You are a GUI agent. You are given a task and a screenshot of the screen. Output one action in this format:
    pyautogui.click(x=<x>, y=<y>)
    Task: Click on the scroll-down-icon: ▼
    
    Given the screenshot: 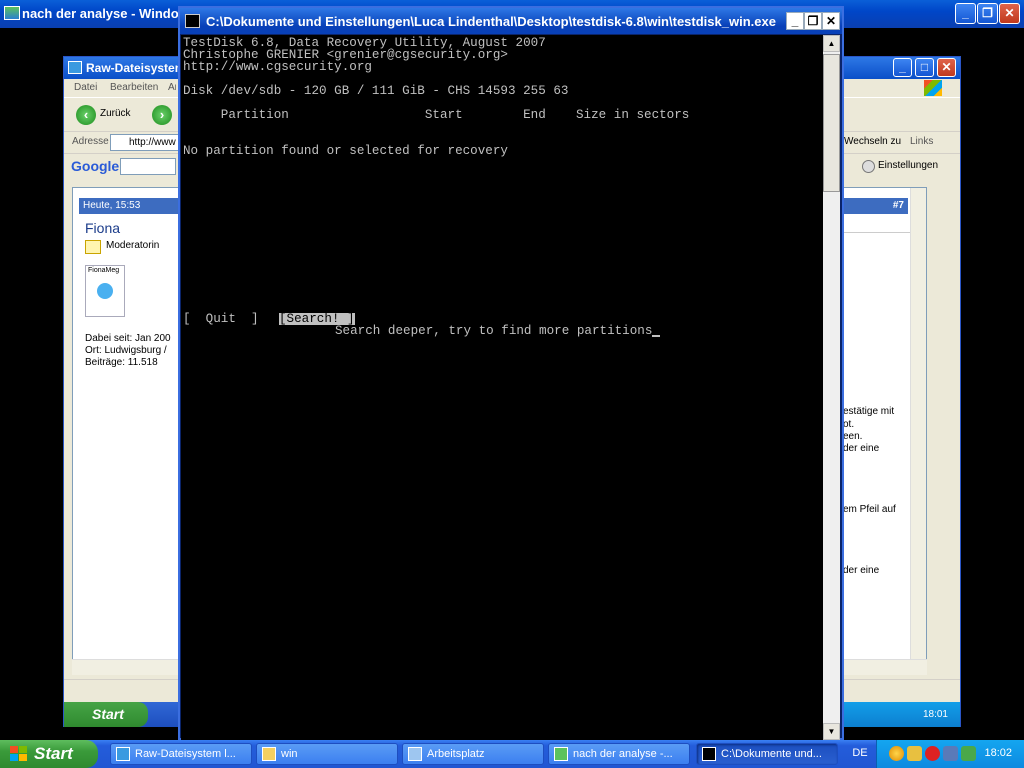 What is the action you would take?
    pyautogui.click(x=831, y=731)
    